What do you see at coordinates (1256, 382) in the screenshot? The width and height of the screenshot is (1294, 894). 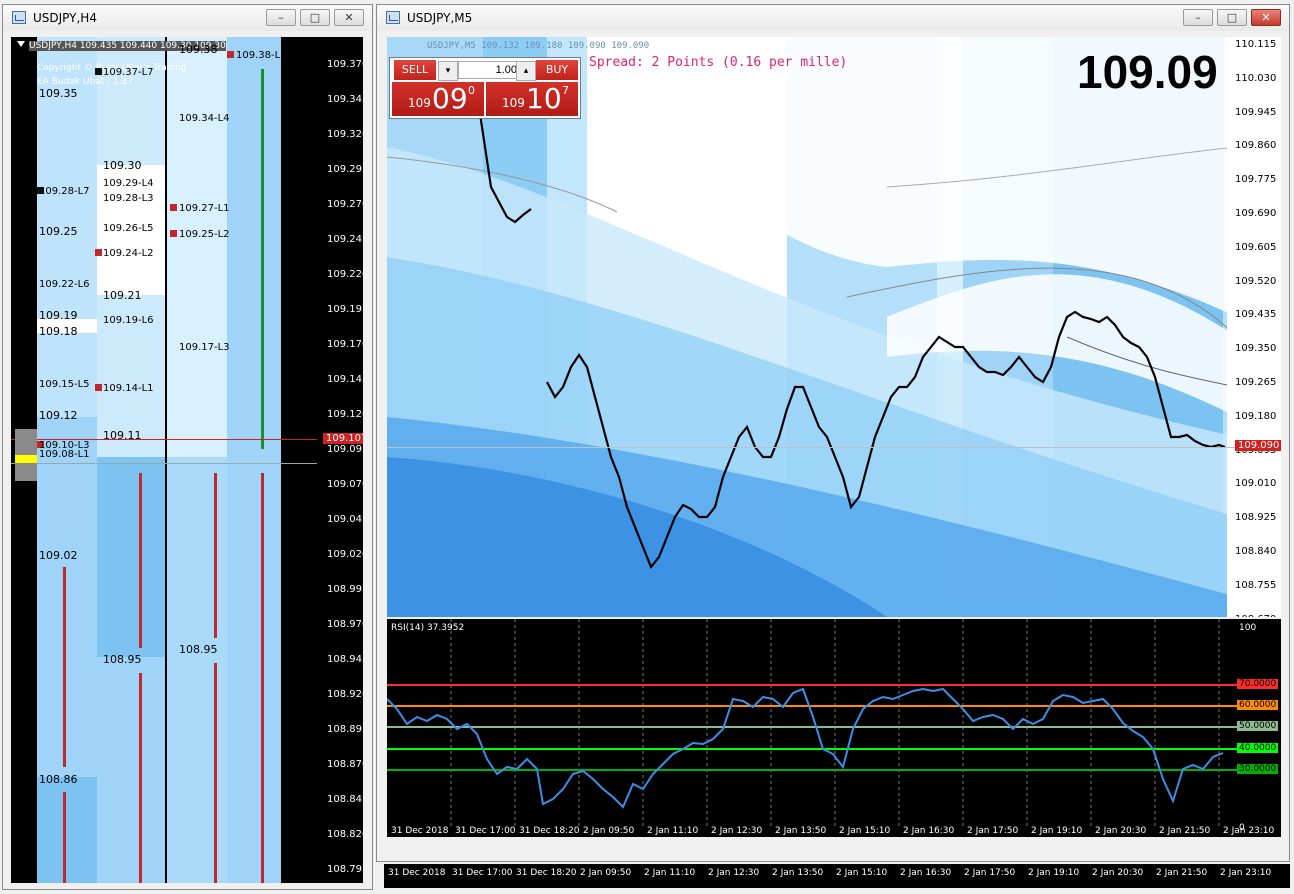 I see `price-axis-label: 109.265` at bounding box center [1256, 382].